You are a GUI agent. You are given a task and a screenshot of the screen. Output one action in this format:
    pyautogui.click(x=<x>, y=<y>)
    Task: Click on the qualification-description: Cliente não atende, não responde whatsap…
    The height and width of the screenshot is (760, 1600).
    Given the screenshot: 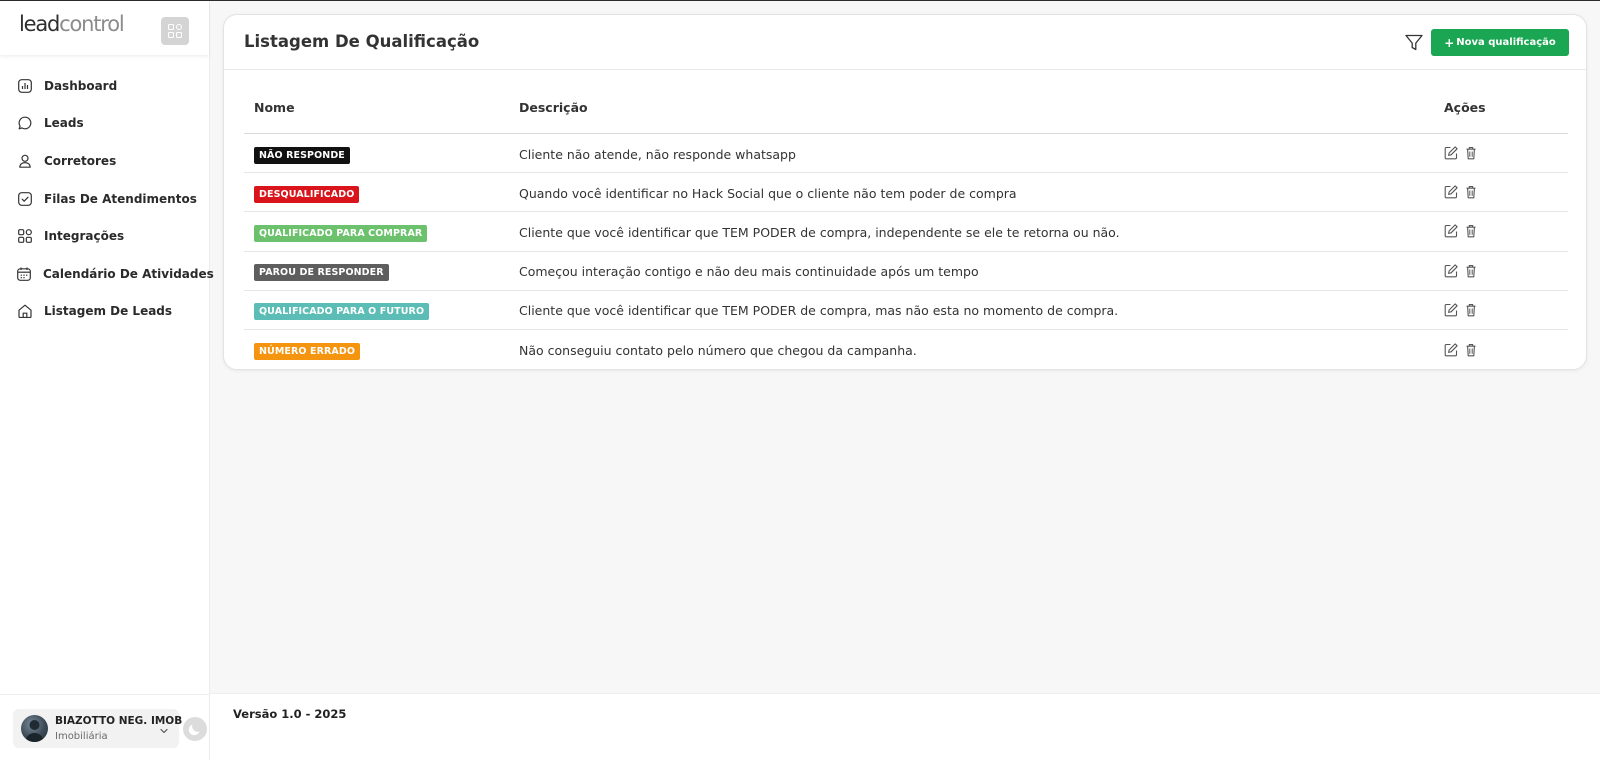 What is the action you would take?
    pyautogui.click(x=657, y=154)
    